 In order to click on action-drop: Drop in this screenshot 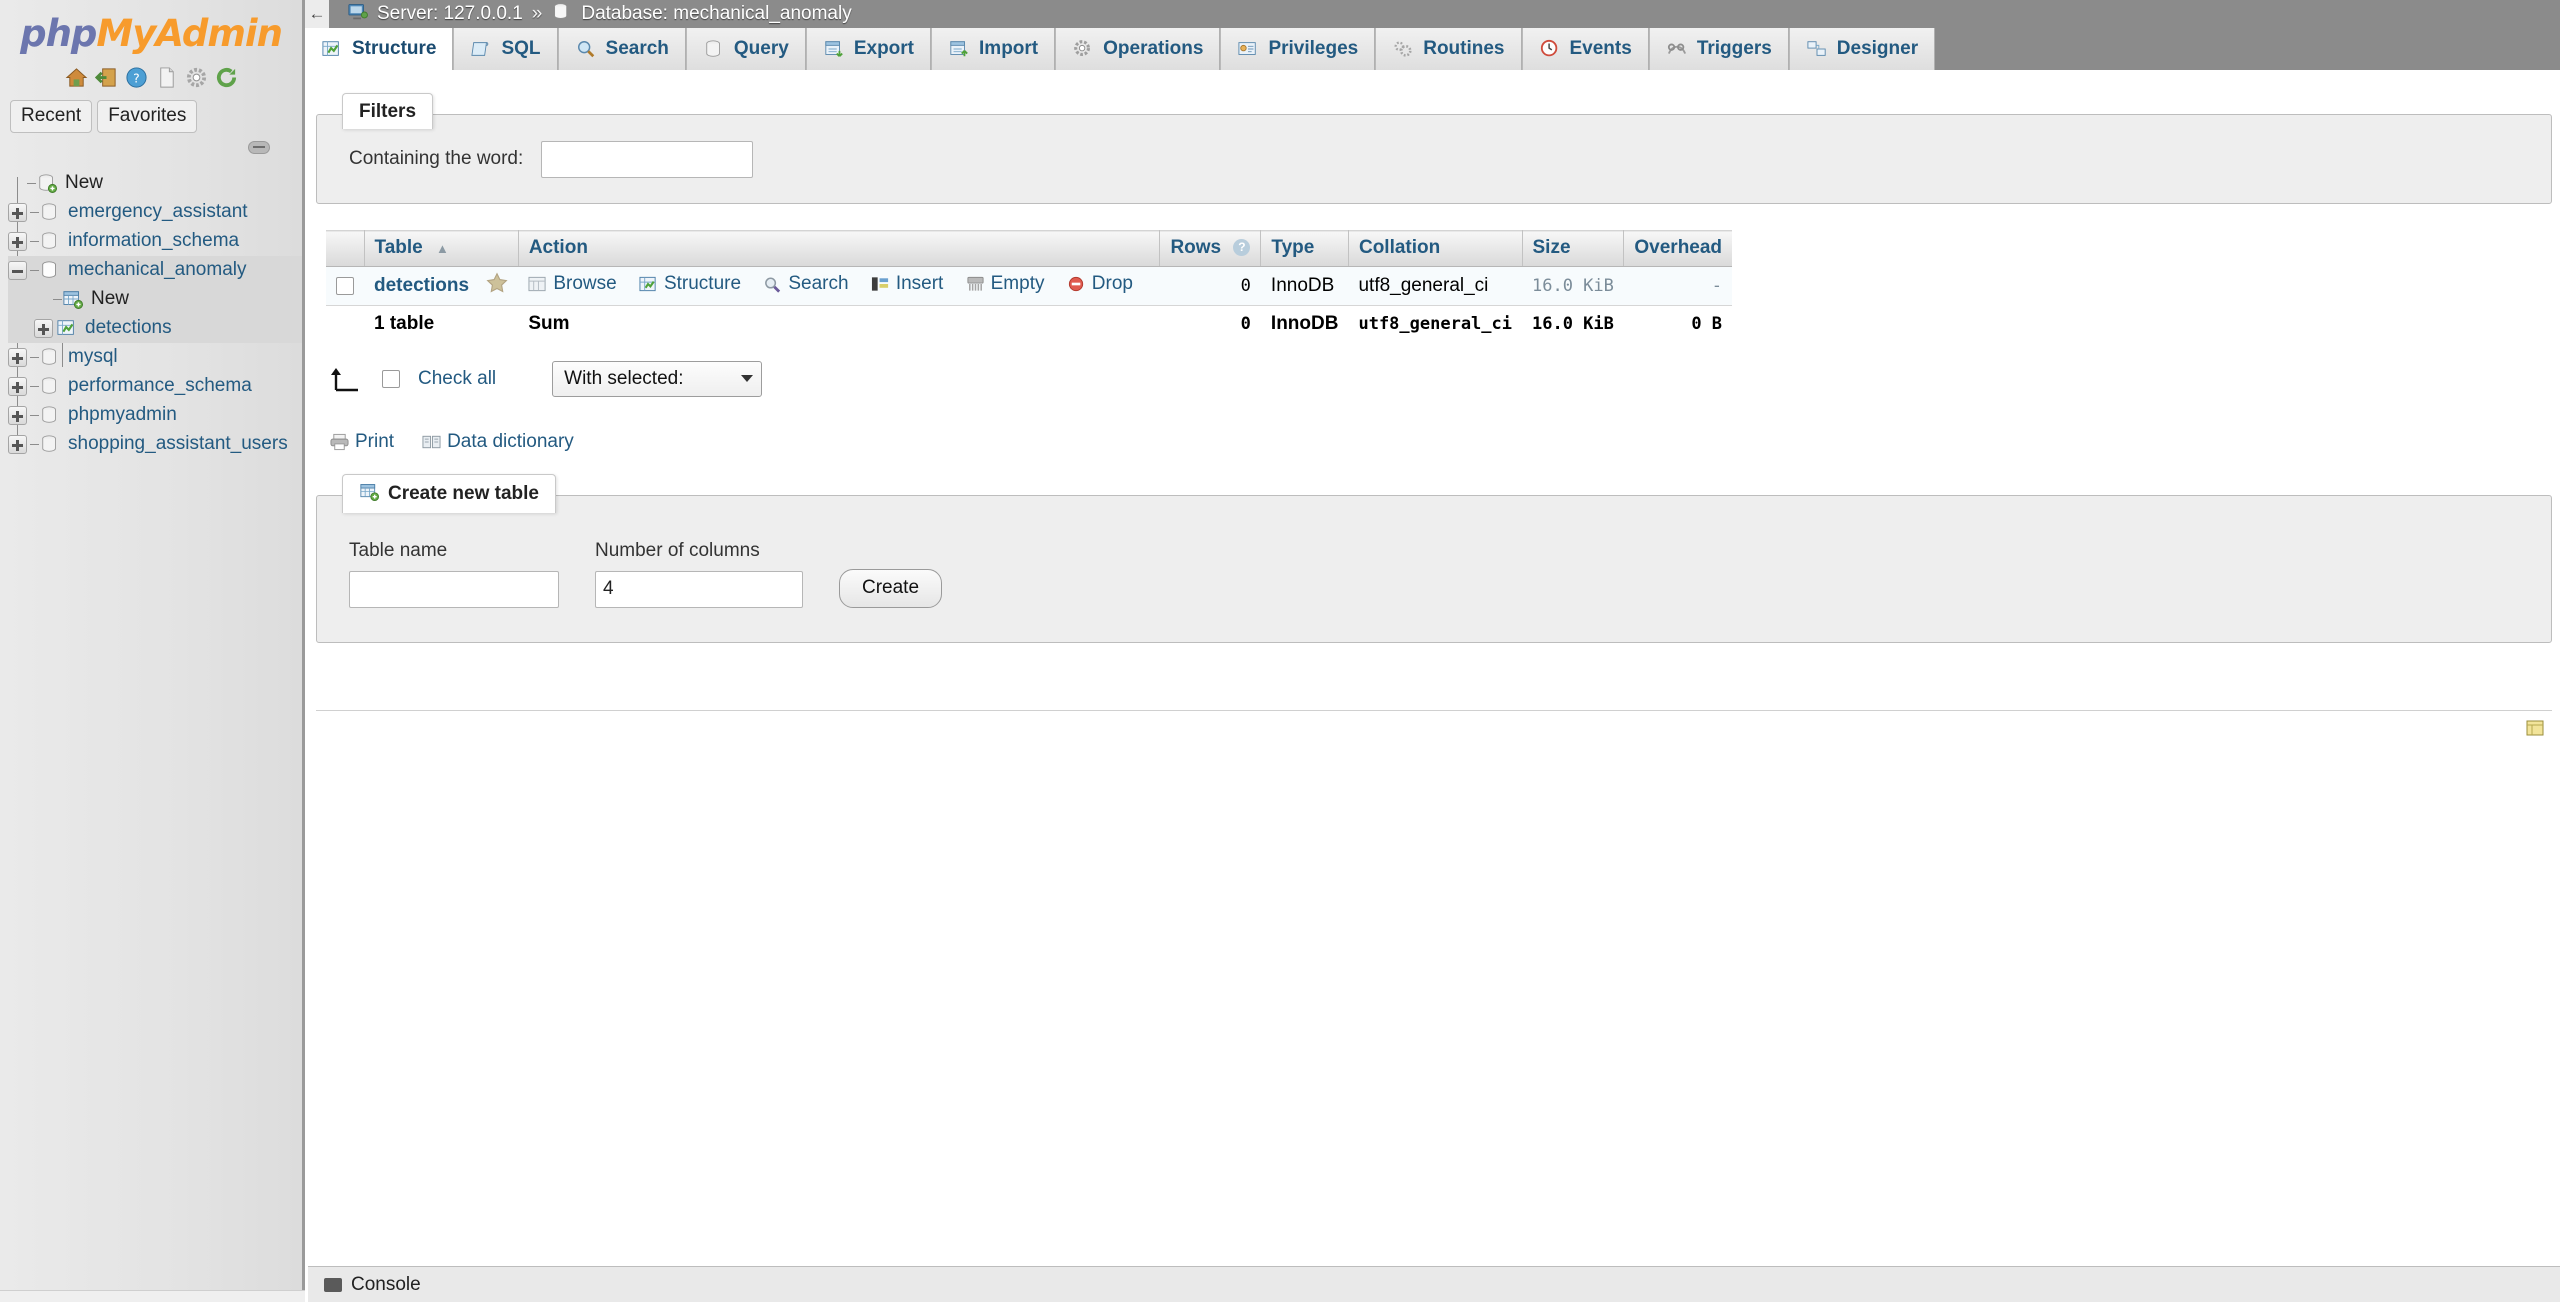, I will do `click(1100, 284)`.